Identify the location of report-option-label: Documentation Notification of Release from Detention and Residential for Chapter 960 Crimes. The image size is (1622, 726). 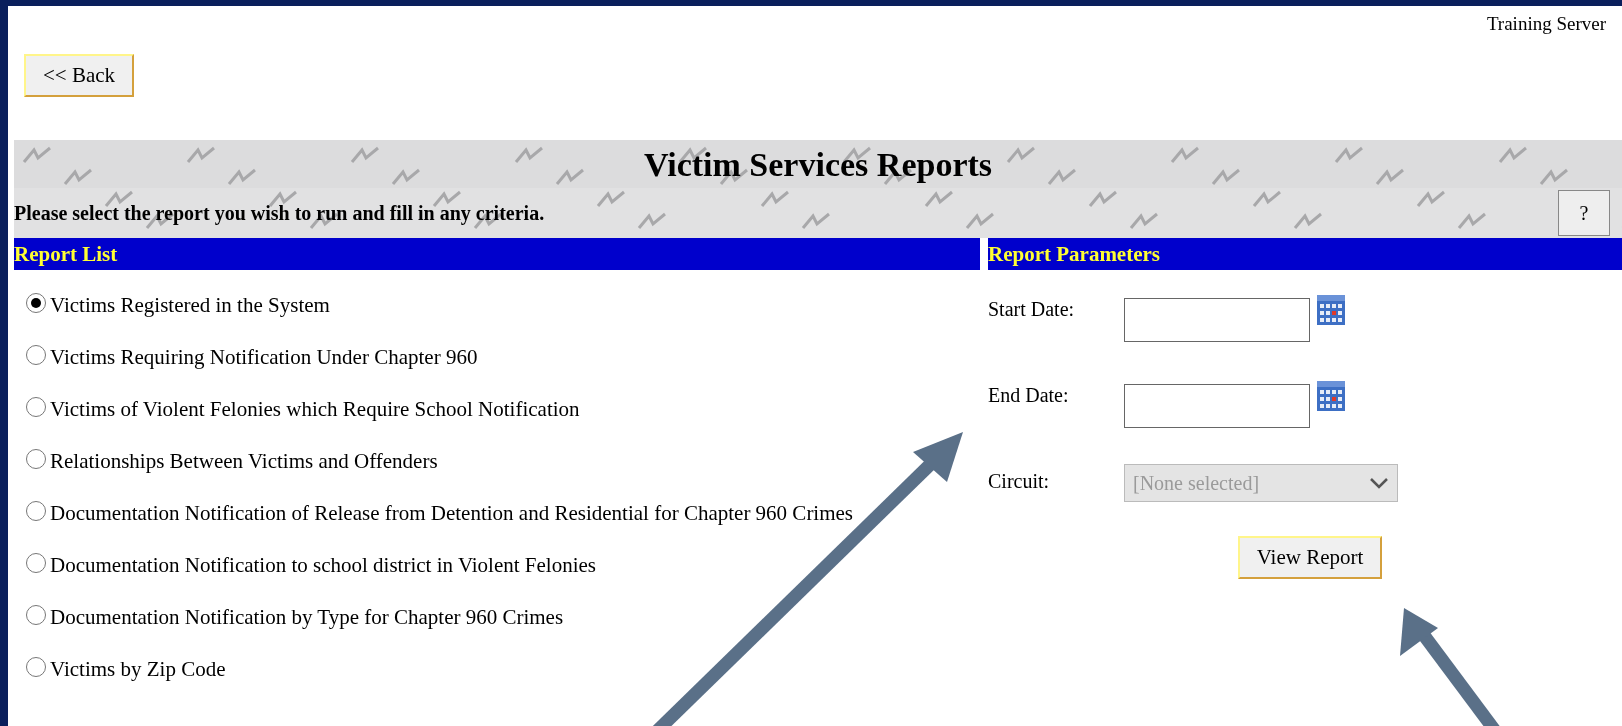
(452, 514).